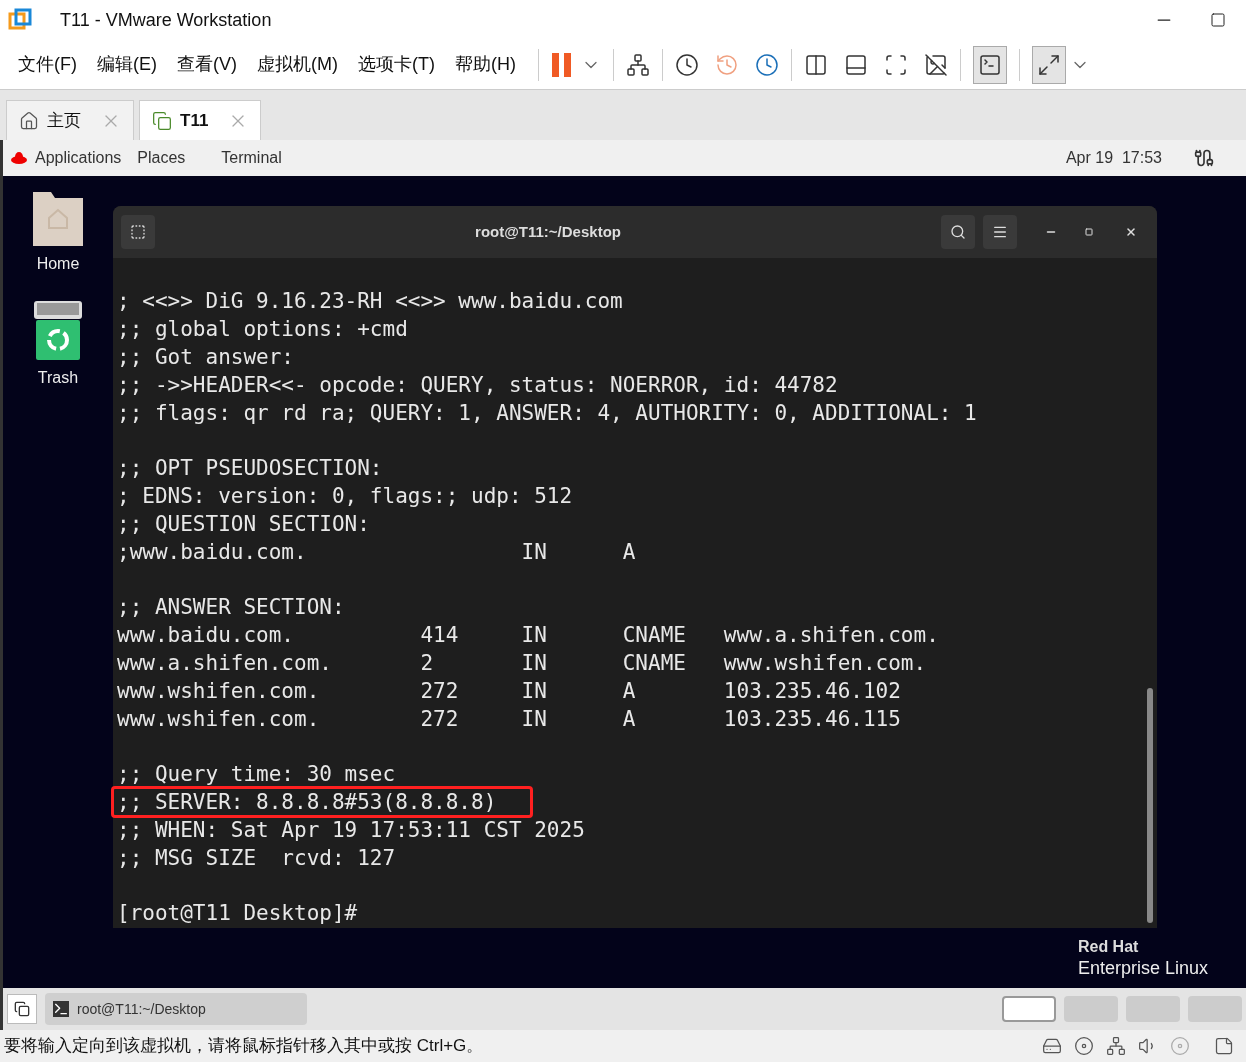  What do you see at coordinates (547, 413) in the screenshot?
I see `terminal-line: ;; flags: qr rd ra; QUERY: 1, ANSWER: 4, AUTHORITY: 0, ADDITIONAL: 1` at bounding box center [547, 413].